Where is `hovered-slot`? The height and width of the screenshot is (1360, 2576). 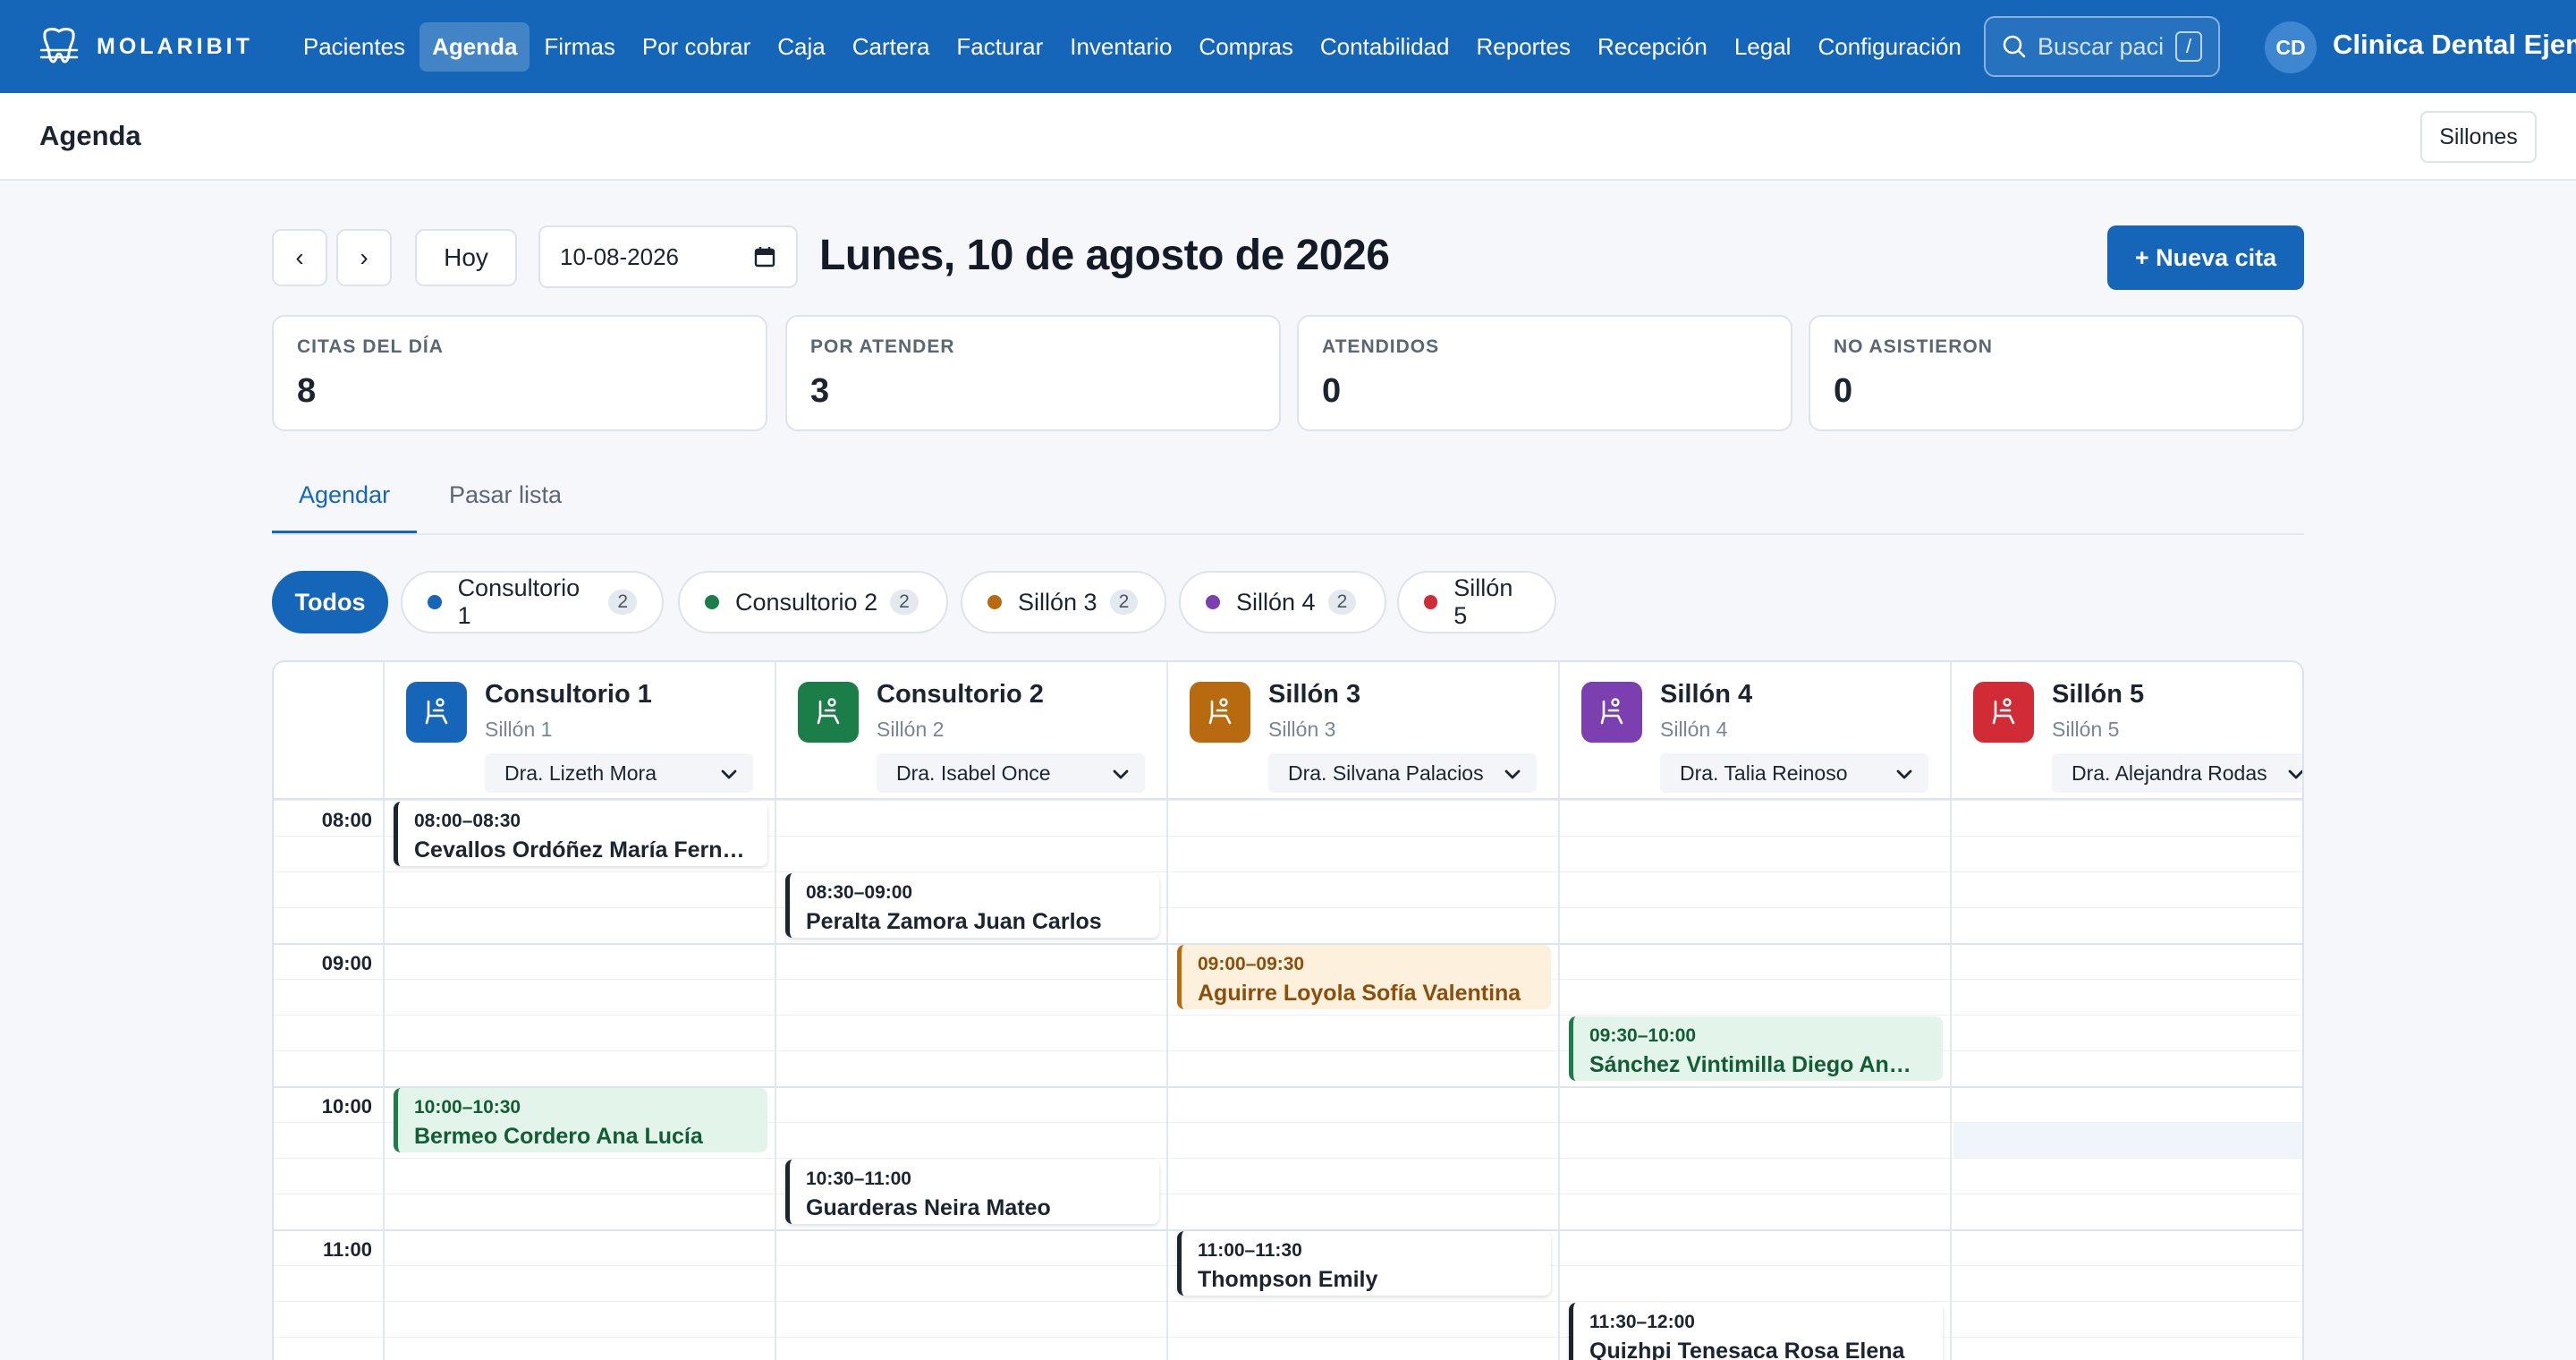 hovered-slot is located at coordinates (2127, 1140).